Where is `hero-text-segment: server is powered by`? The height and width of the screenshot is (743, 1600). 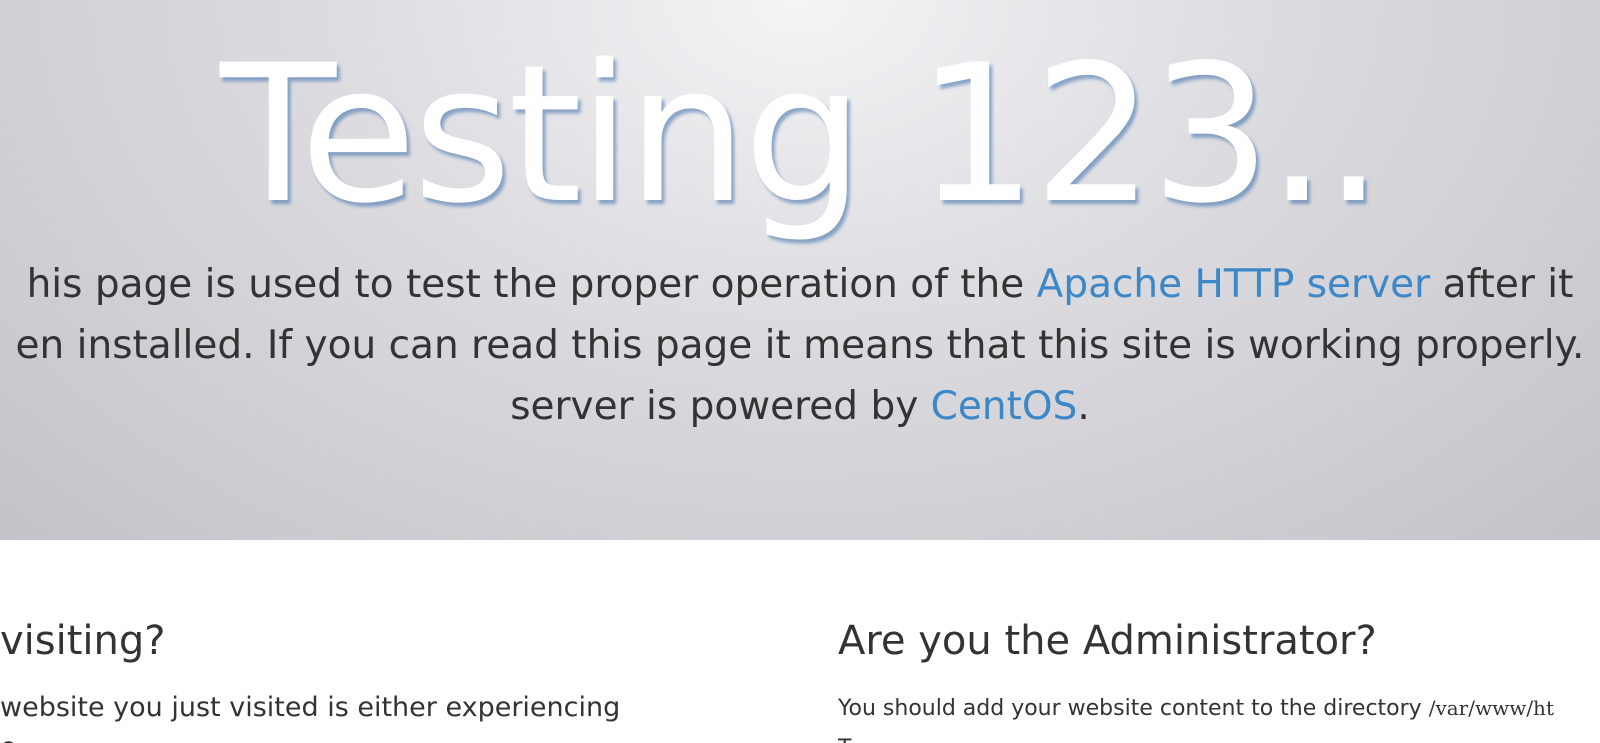
hero-text-segment: server is powered by is located at coordinates (720, 406).